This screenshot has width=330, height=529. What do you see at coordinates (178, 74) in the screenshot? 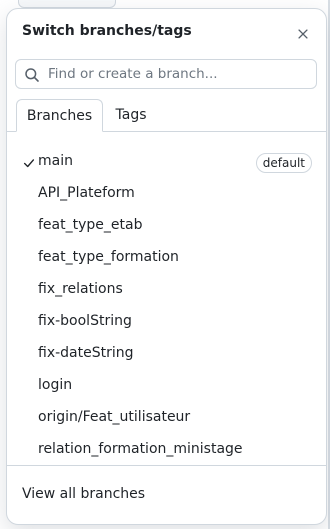
I see `search-input` at bounding box center [178, 74].